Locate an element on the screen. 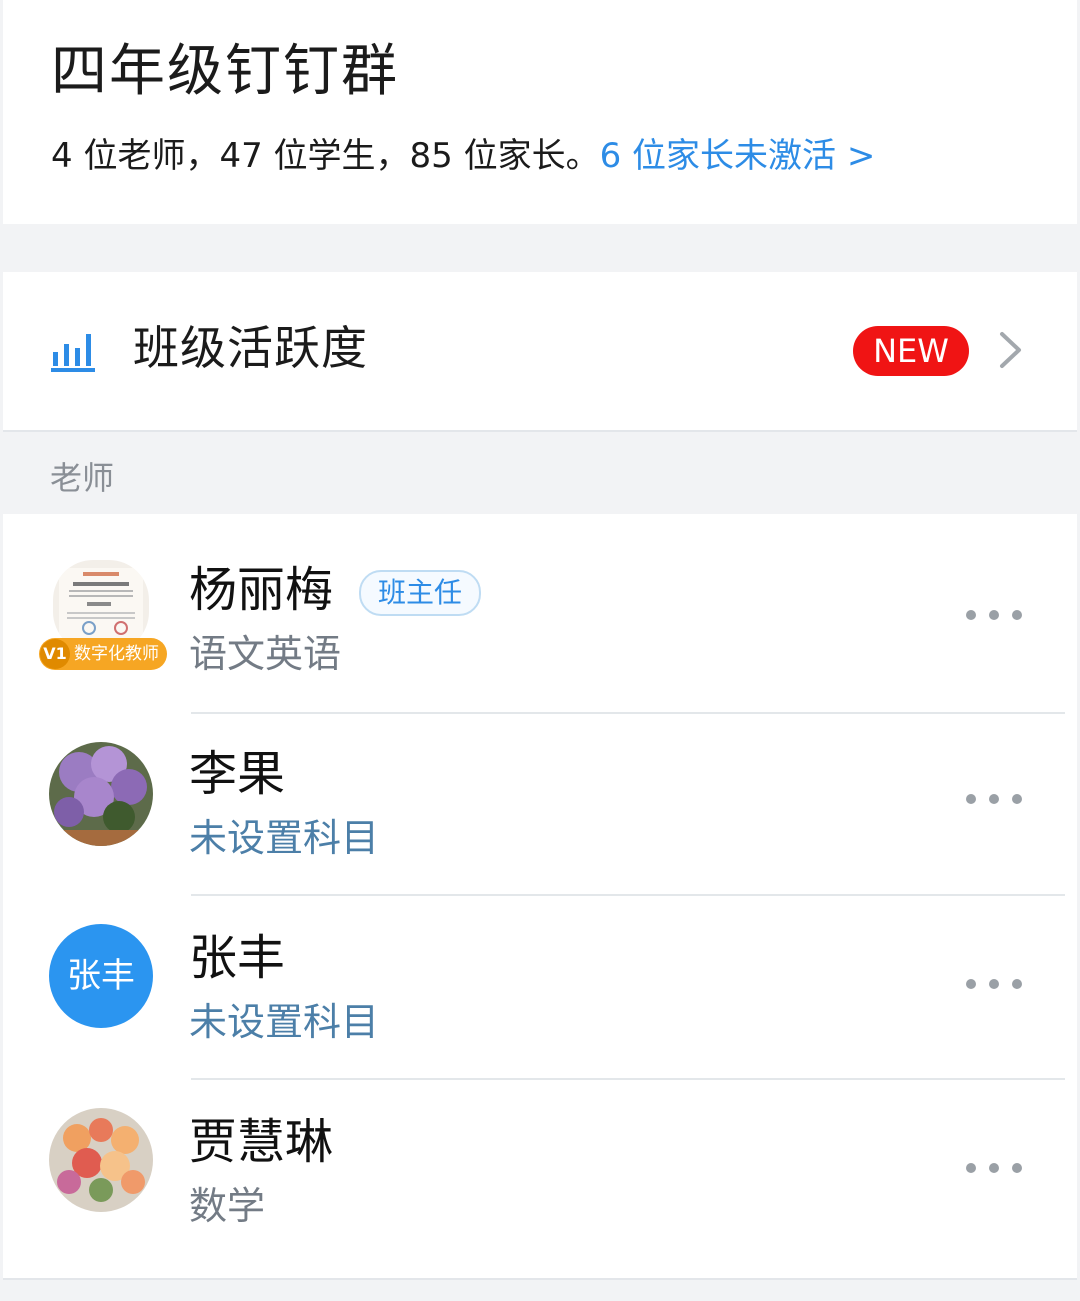  badge-text: 数字化教师 is located at coordinates (116, 654).